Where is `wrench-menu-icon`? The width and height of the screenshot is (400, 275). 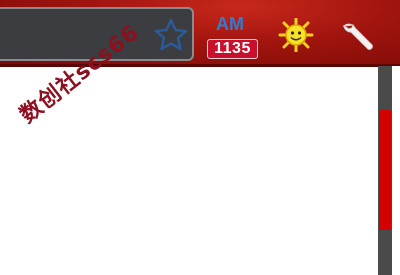 wrench-menu-icon is located at coordinates (358, 38).